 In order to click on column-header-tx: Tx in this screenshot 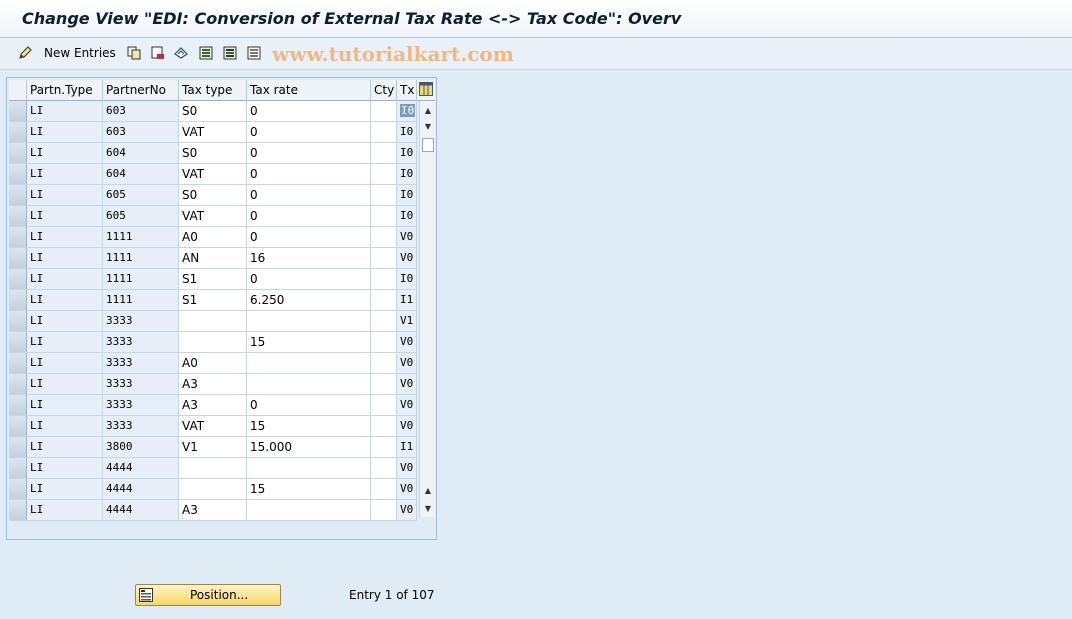, I will do `click(407, 90)`.